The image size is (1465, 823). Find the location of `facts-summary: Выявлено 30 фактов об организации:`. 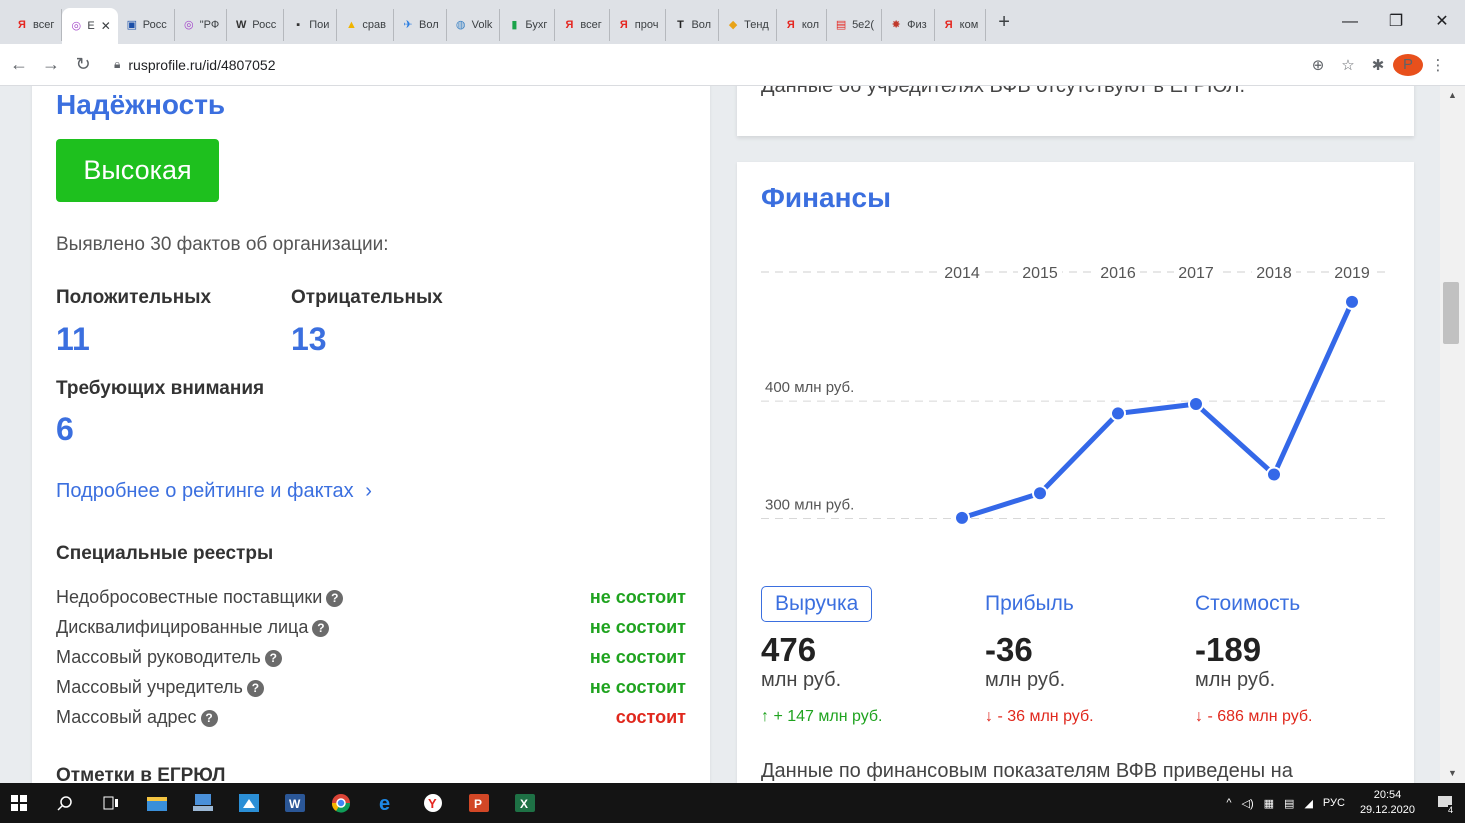

facts-summary: Выявлено 30 фактов об организации: is located at coordinates (222, 244).